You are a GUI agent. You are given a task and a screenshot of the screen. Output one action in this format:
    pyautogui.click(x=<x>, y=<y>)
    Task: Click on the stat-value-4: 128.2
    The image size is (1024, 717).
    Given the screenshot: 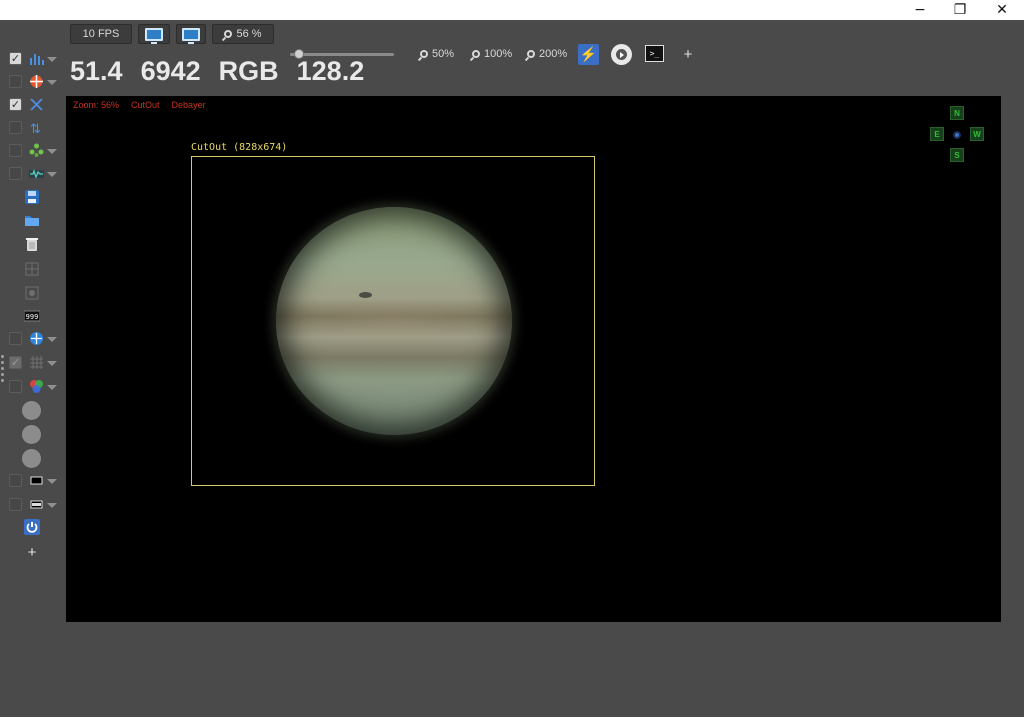 What is the action you would take?
    pyautogui.click(x=330, y=71)
    